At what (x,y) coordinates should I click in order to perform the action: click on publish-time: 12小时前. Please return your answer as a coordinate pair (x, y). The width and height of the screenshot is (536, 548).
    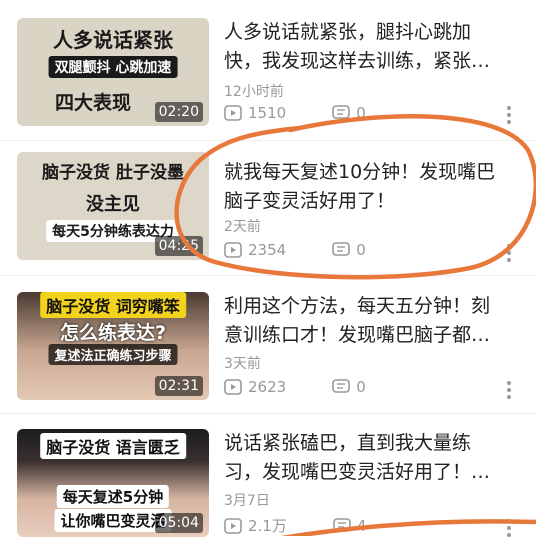
    Looking at the image, I should click on (254, 92).